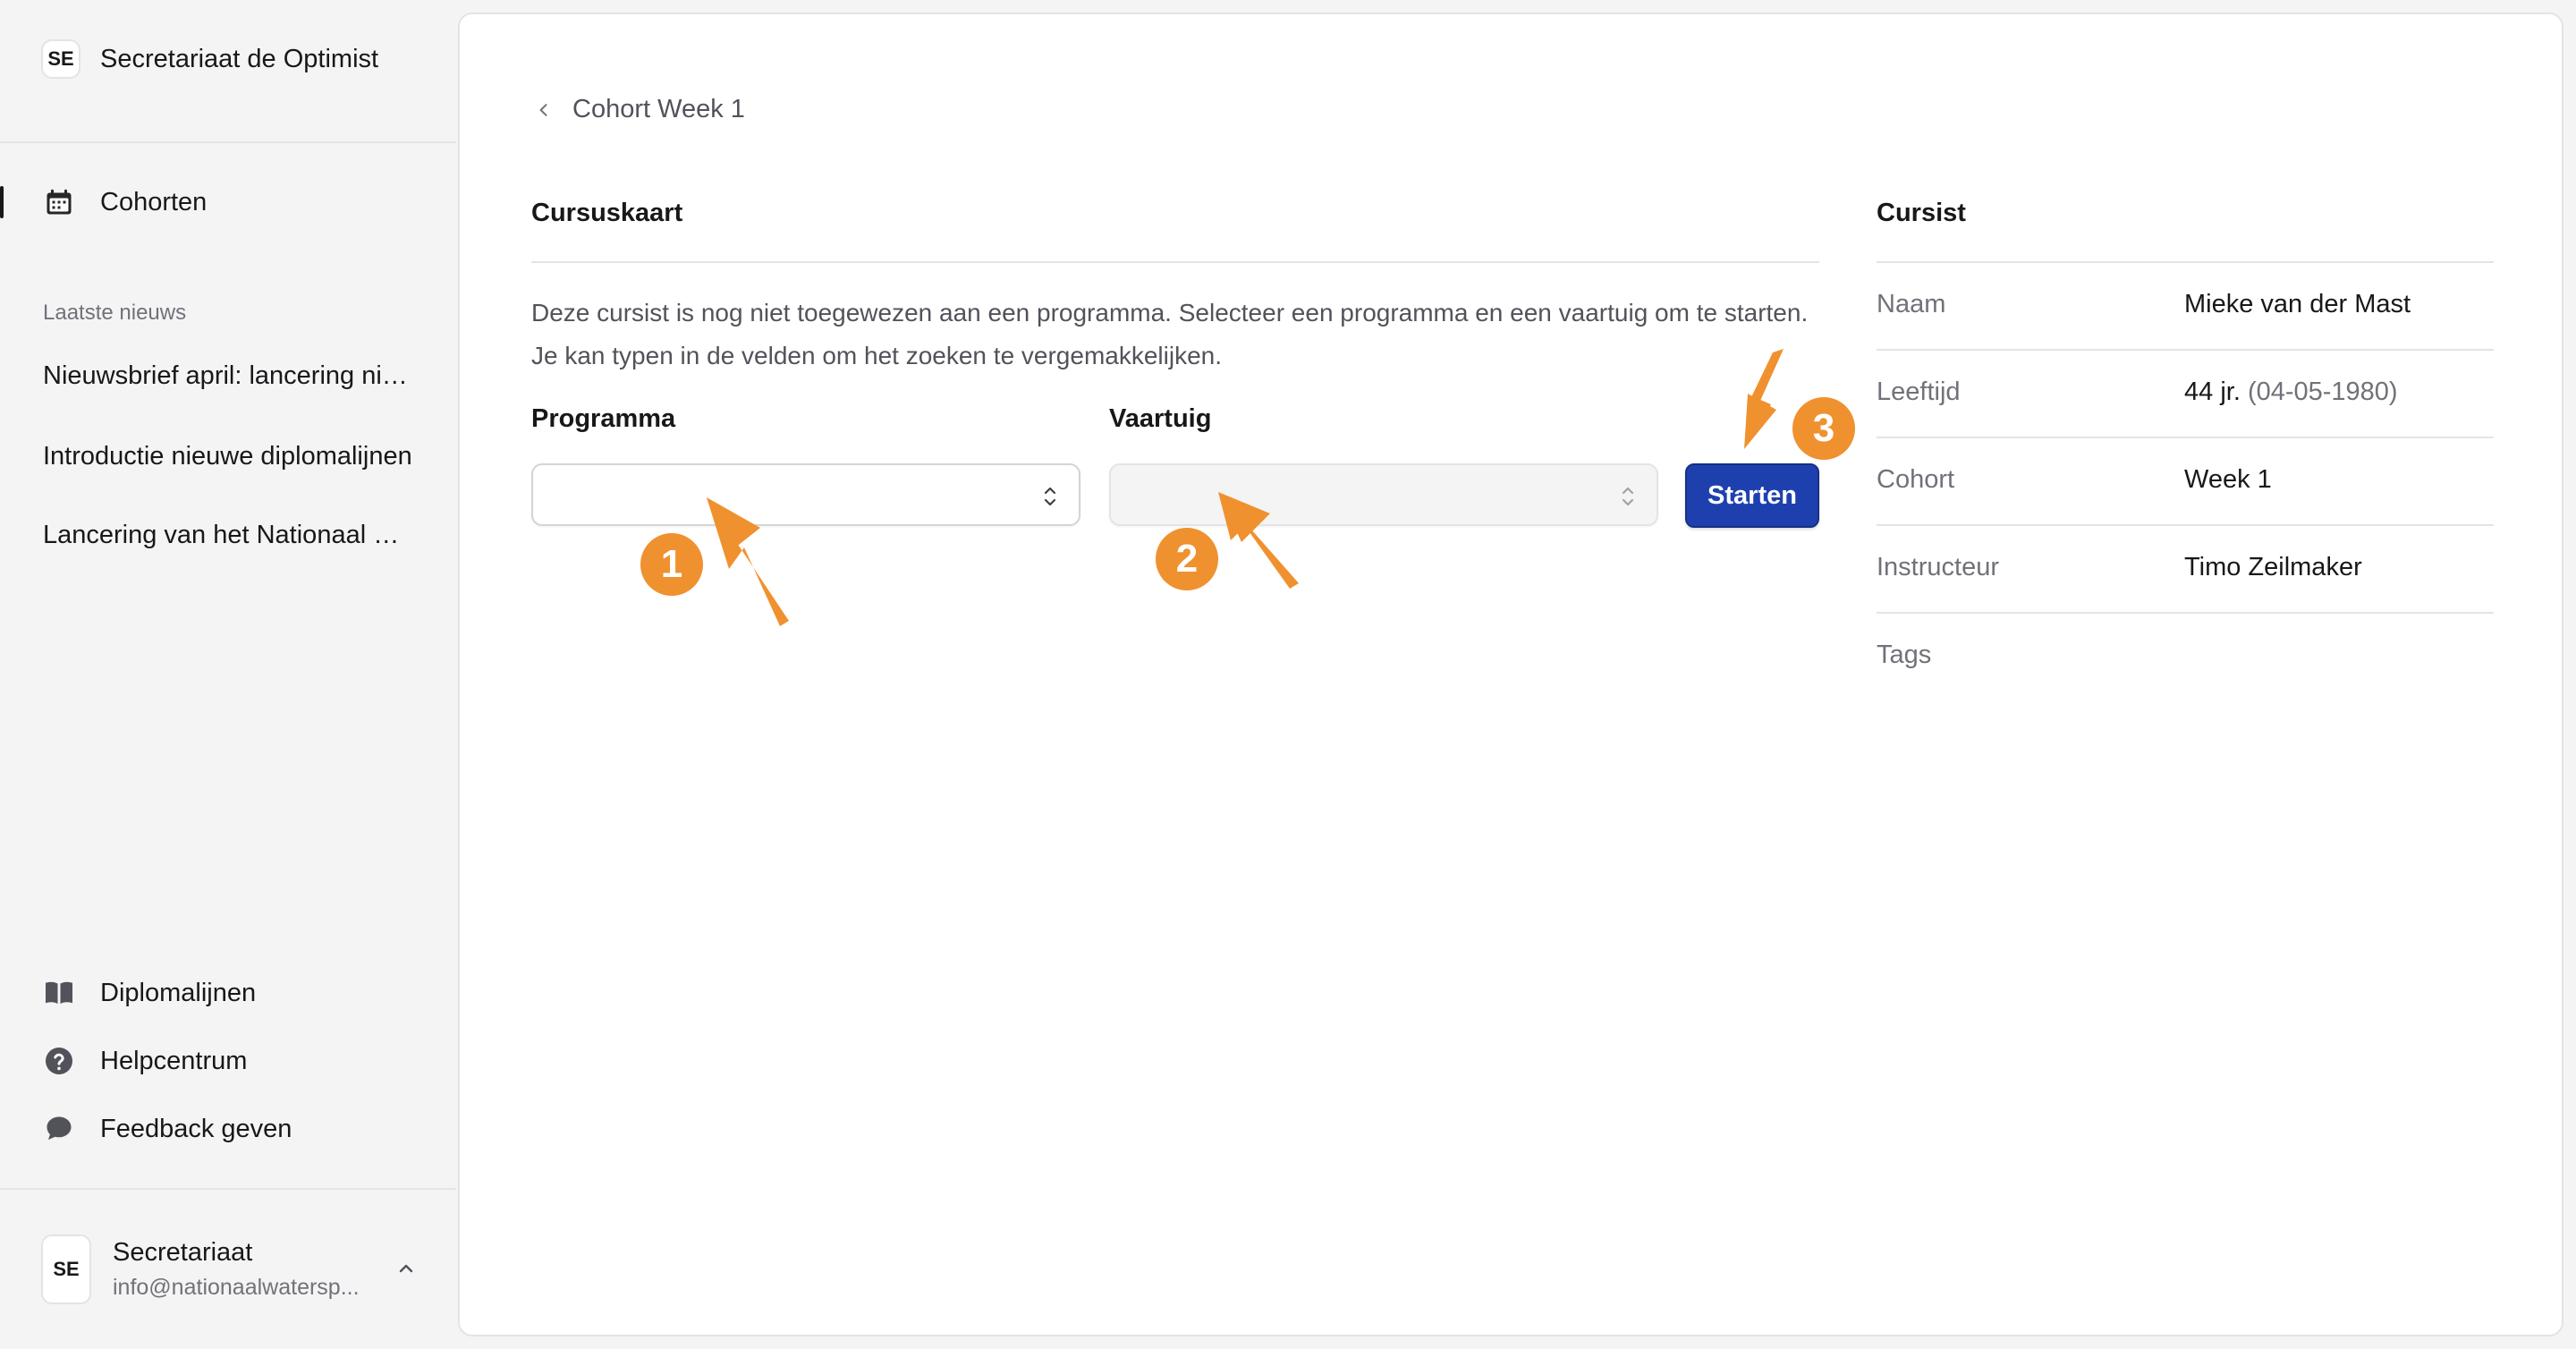  What do you see at coordinates (671, 564) in the screenshot?
I see `annotation-badge-1: 1` at bounding box center [671, 564].